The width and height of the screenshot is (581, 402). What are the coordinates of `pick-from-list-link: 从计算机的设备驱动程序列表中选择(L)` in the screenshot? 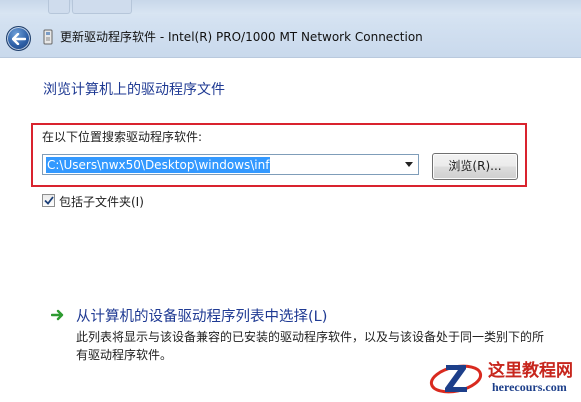 It's located at (201, 315).